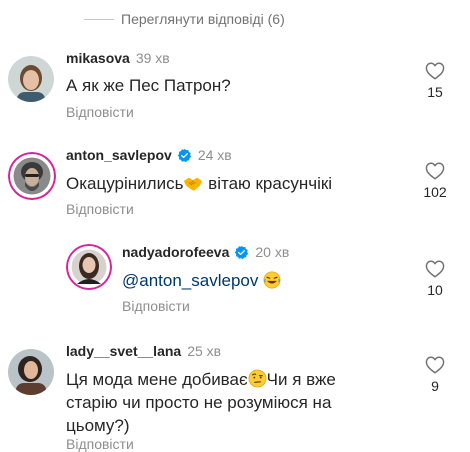 This screenshot has width=470, height=452. Describe the element at coordinates (435, 290) in the screenshot. I see `like-count: 10` at that location.